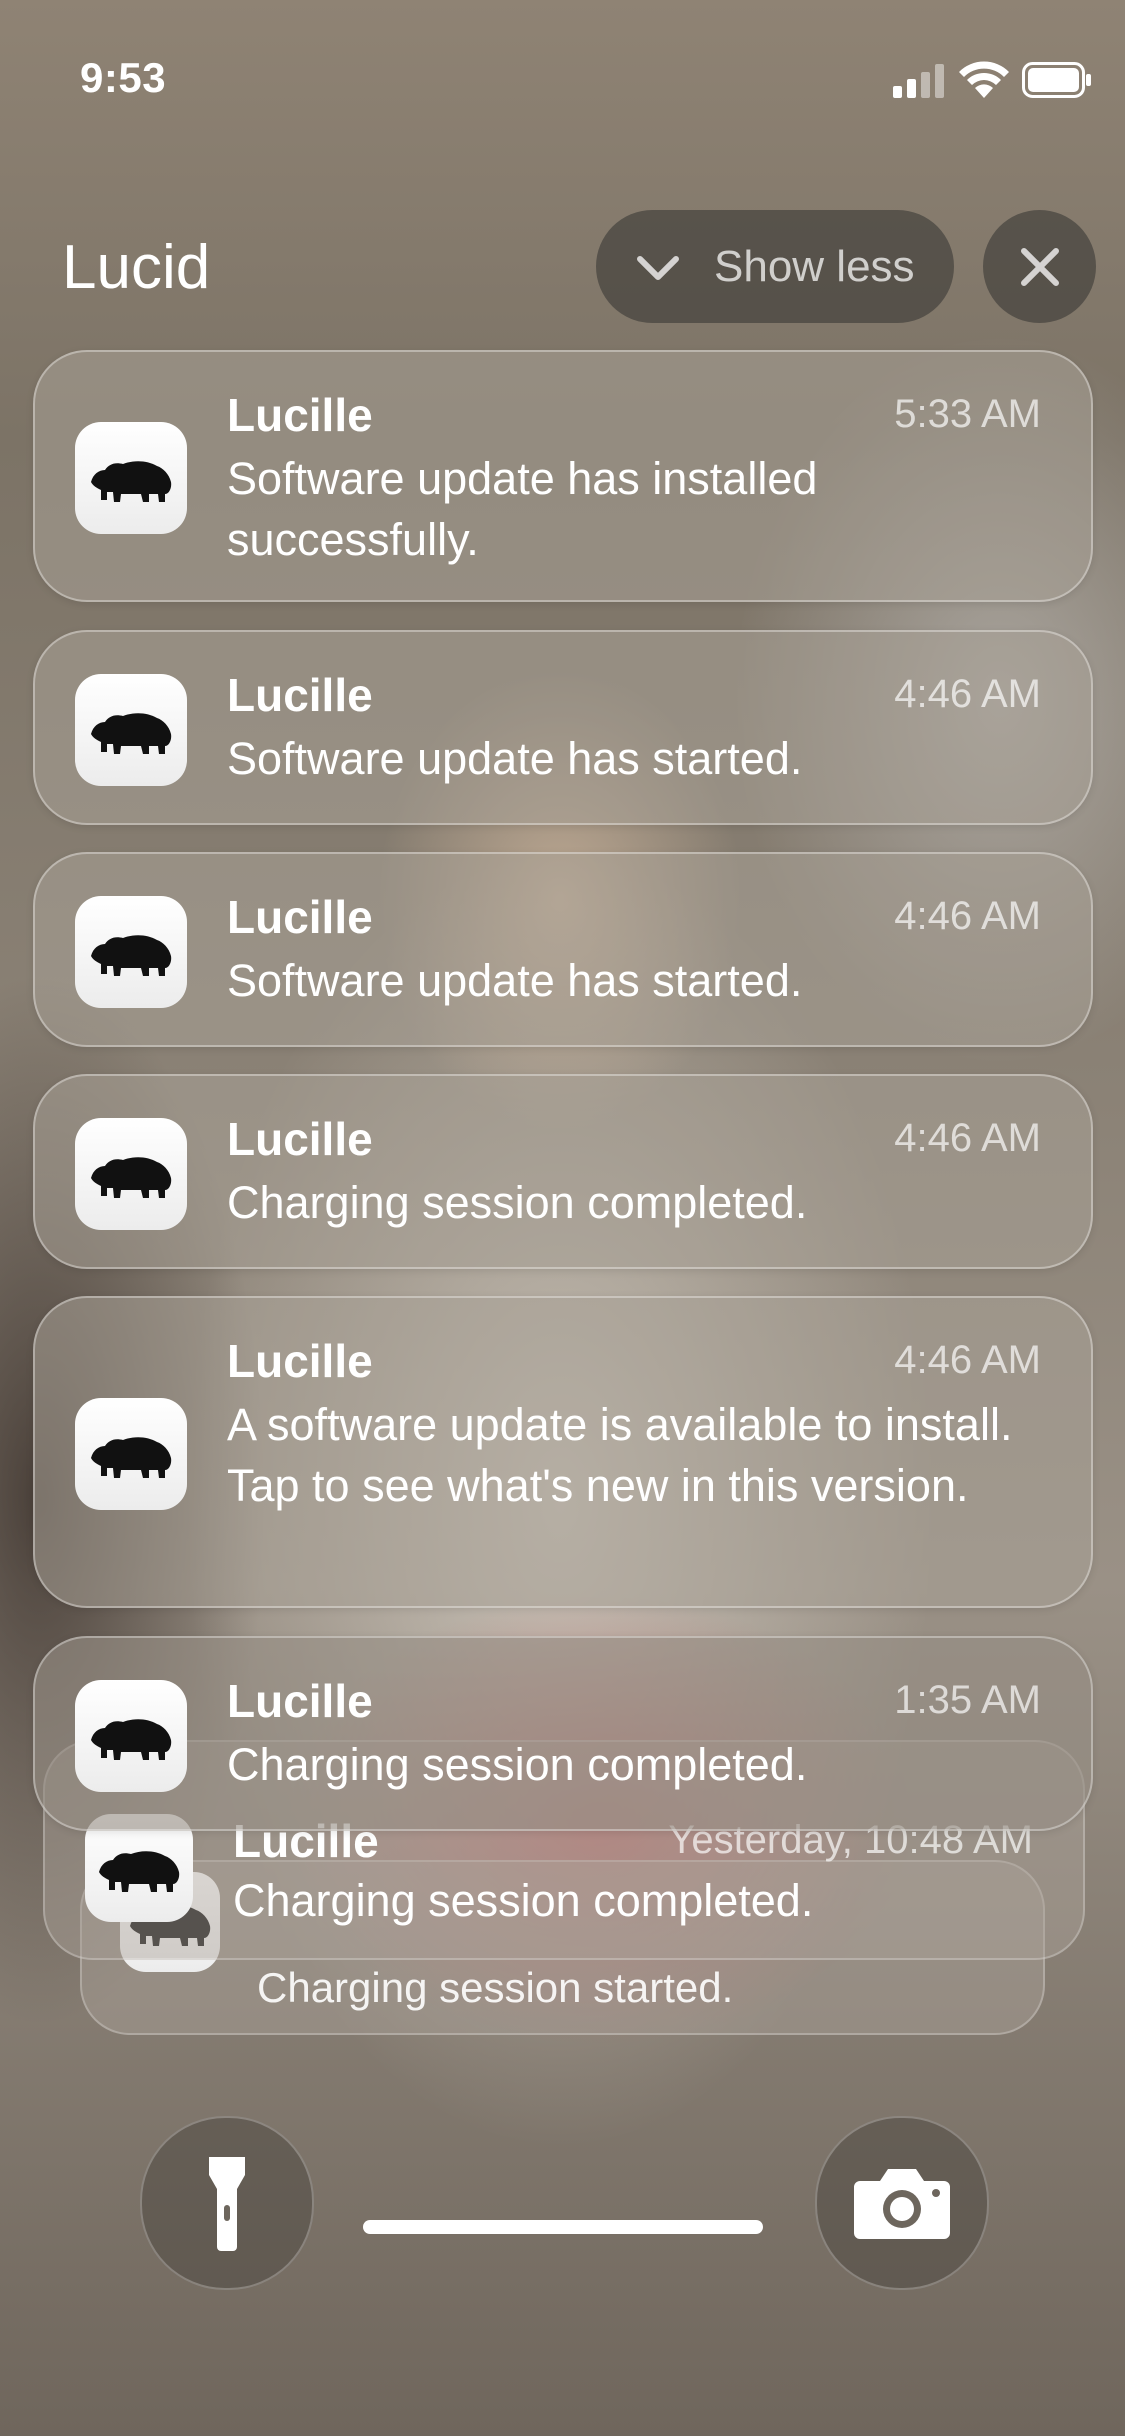 This screenshot has width=1125, height=2436. I want to click on show-less-button: Show less, so click(775, 266).